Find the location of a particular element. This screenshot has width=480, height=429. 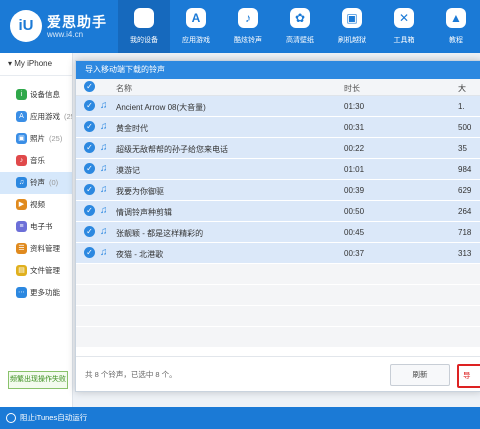

sidebar-item-ebooks: ≡ 电子书 is located at coordinates (36, 227).